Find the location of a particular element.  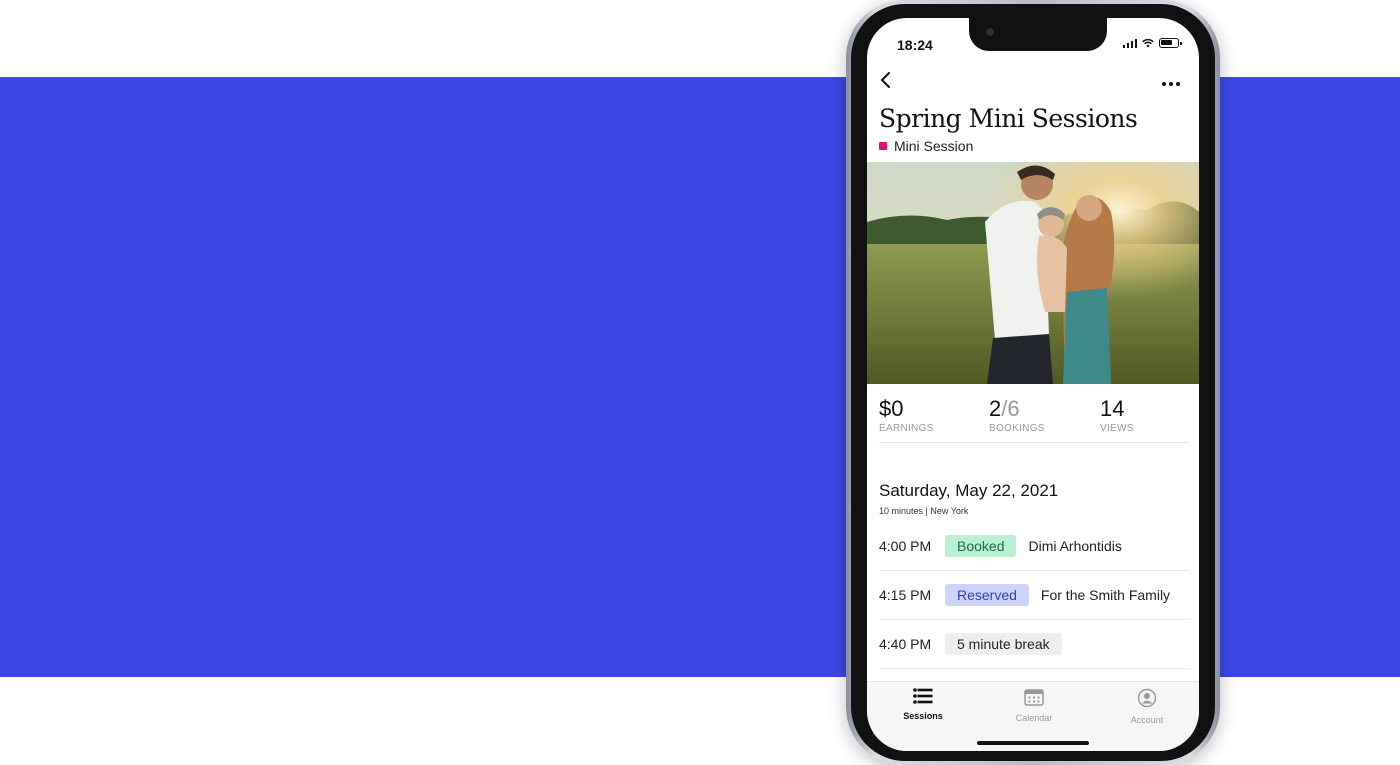

home-indicator is located at coordinates (1033, 743).